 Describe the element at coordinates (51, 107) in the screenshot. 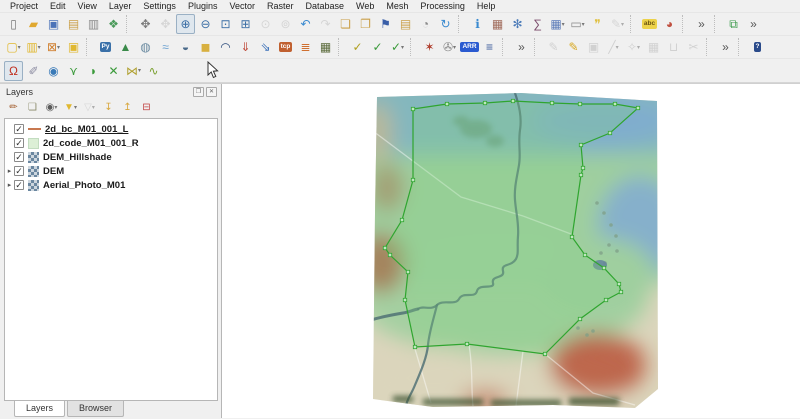

I see `manage-map-themes-icon: ◉ ▾` at that location.